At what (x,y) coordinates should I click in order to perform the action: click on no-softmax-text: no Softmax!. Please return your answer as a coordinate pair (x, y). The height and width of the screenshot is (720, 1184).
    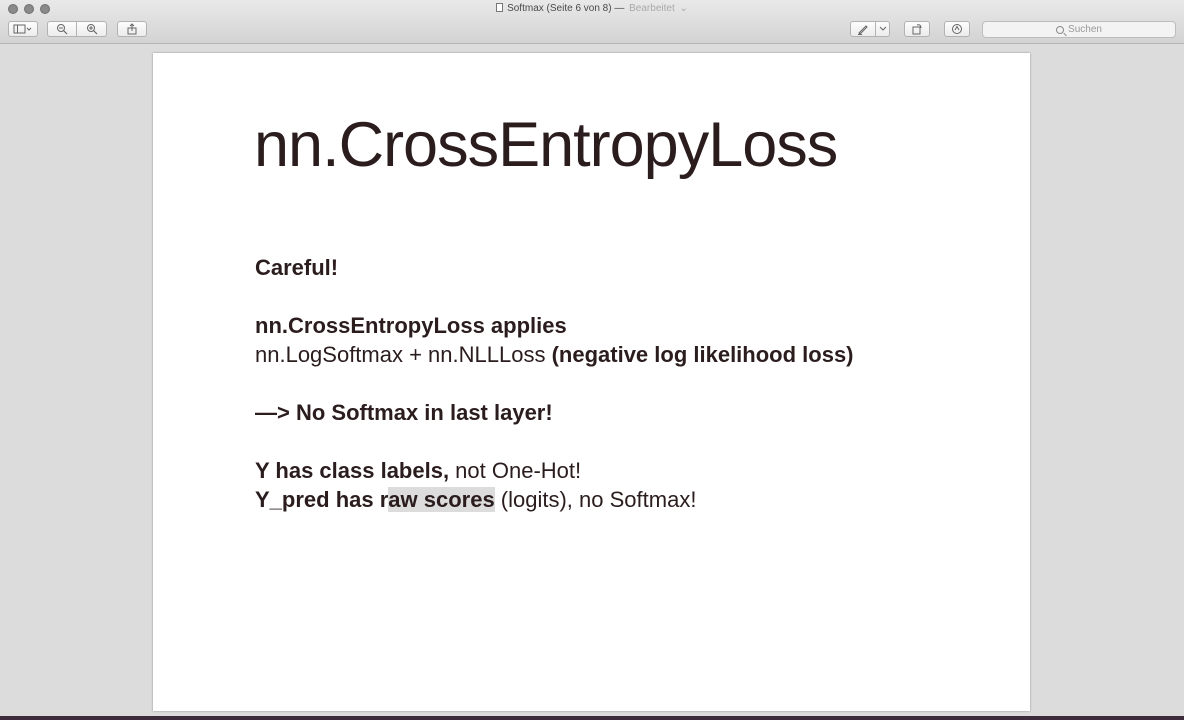
    Looking at the image, I should click on (638, 499).